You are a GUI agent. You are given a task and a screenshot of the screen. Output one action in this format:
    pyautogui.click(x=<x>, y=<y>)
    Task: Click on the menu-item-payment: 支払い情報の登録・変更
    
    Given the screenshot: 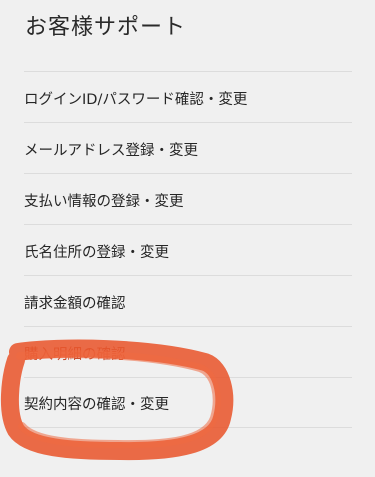 What is the action you would take?
    pyautogui.click(x=188, y=198)
    